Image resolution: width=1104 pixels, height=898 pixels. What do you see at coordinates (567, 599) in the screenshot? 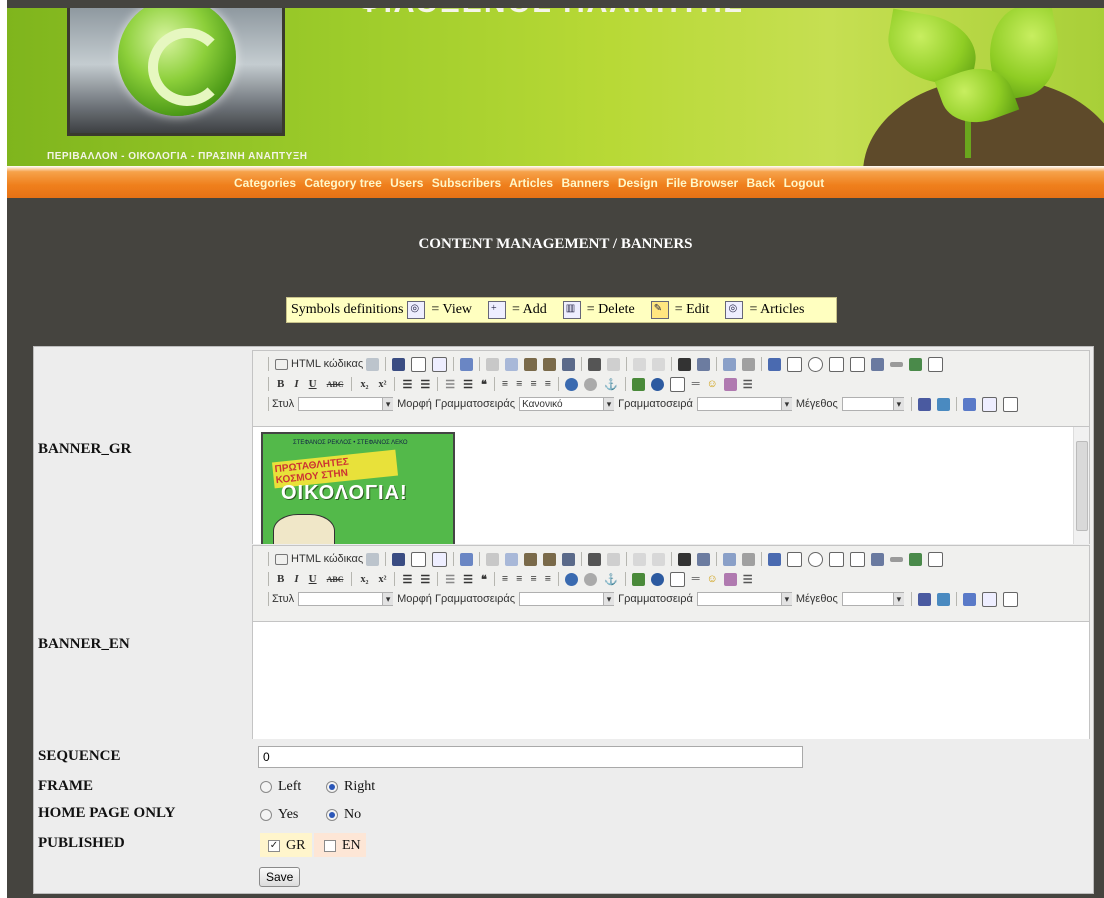
I see `format-select` at bounding box center [567, 599].